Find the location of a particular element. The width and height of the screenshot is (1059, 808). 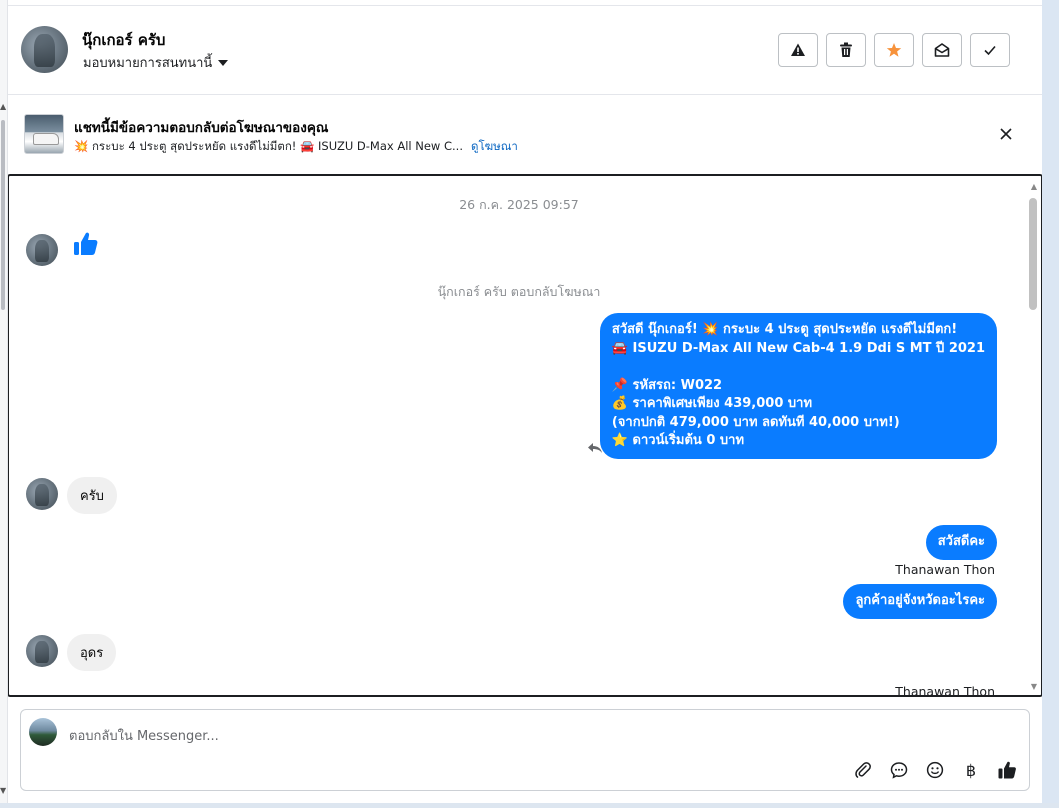

mark-unread-button is located at coordinates (942, 50).